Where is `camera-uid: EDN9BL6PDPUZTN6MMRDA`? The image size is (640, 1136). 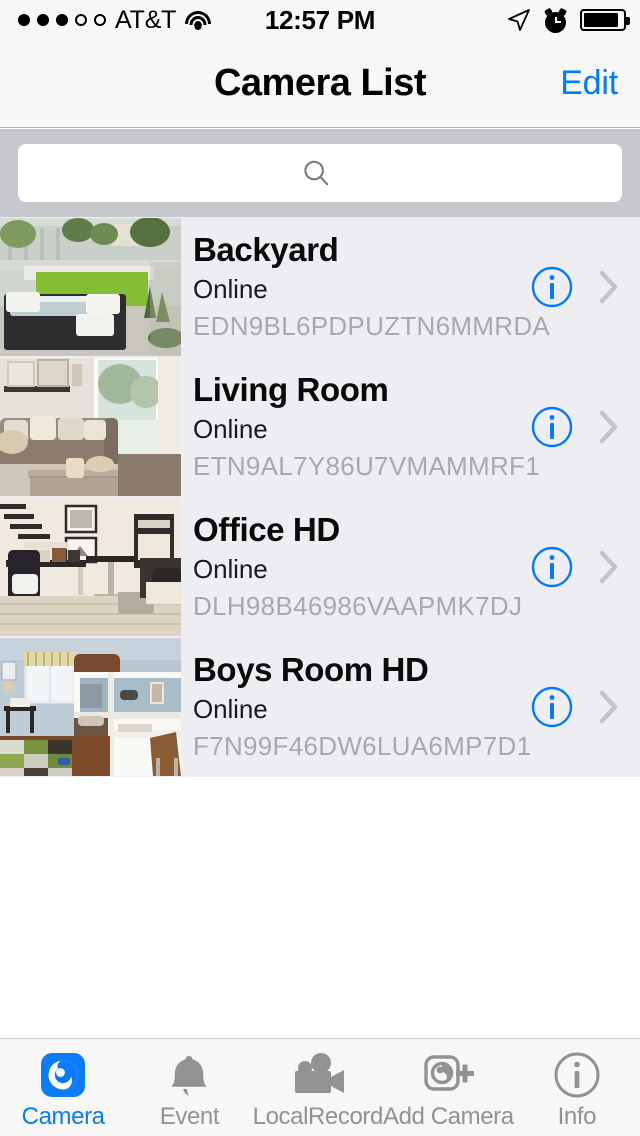 camera-uid: EDN9BL6PDPUZTN6MMRDA is located at coordinates (372, 326).